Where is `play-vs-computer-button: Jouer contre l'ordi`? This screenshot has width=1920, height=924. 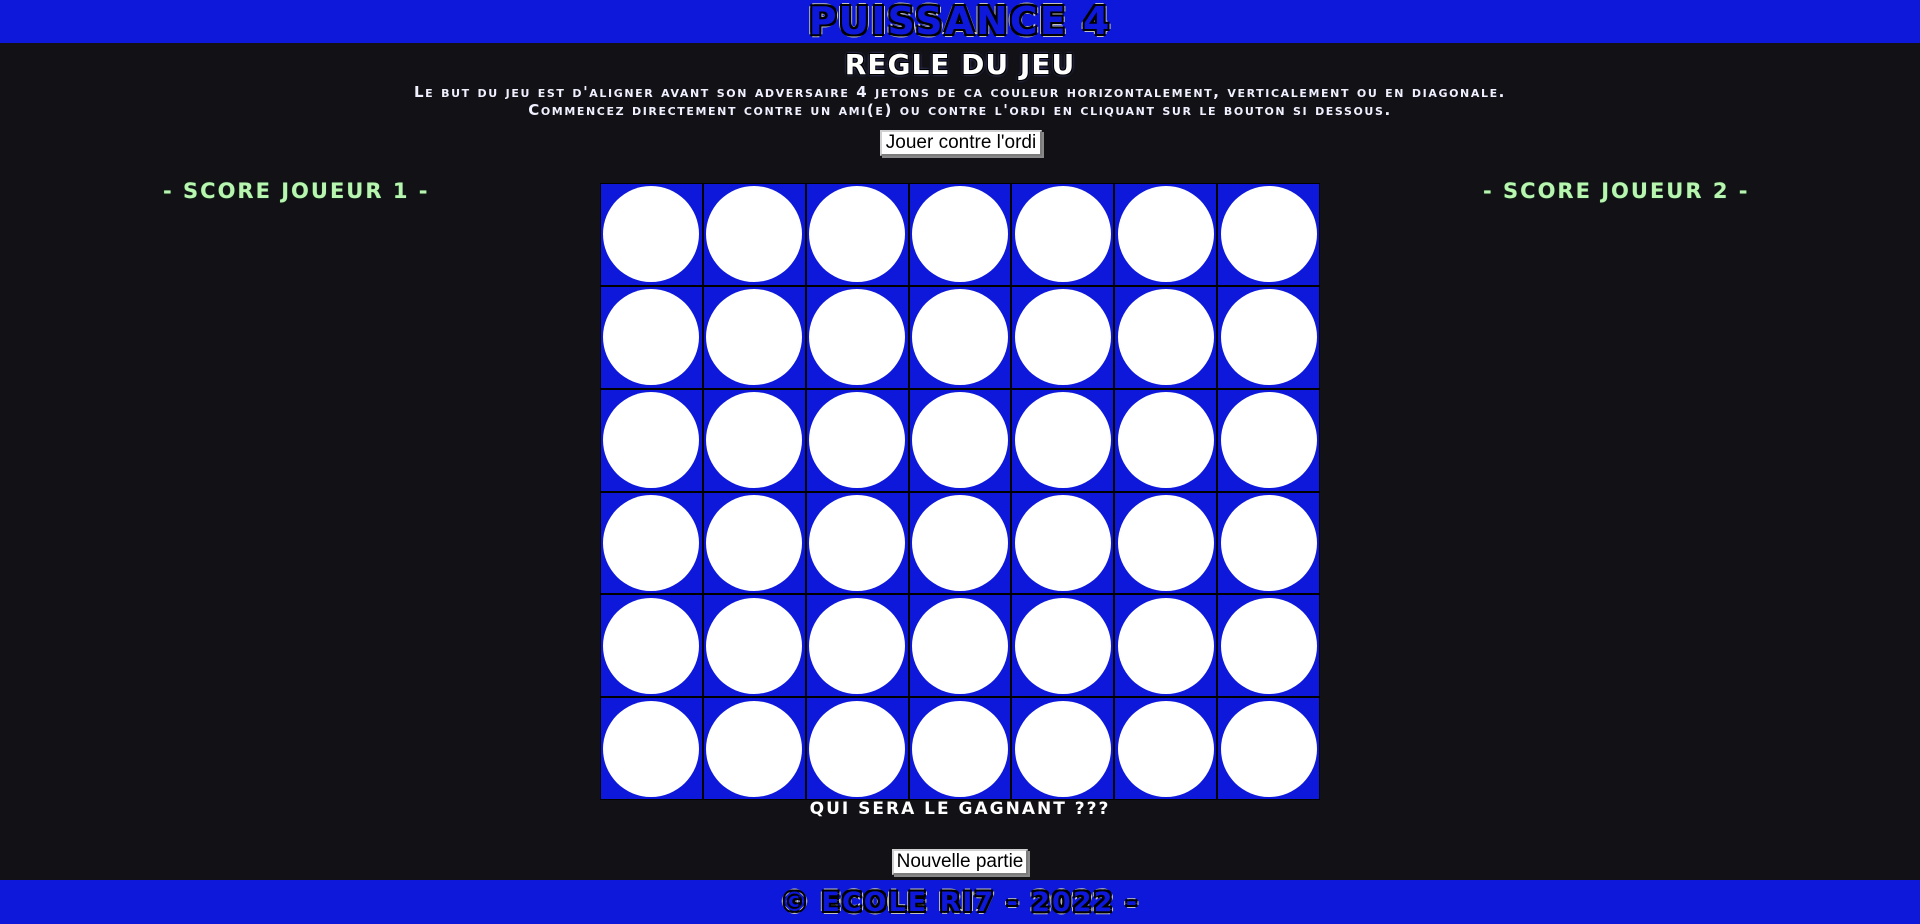
play-vs-computer-button: Jouer contre l'ordi is located at coordinates (961, 143).